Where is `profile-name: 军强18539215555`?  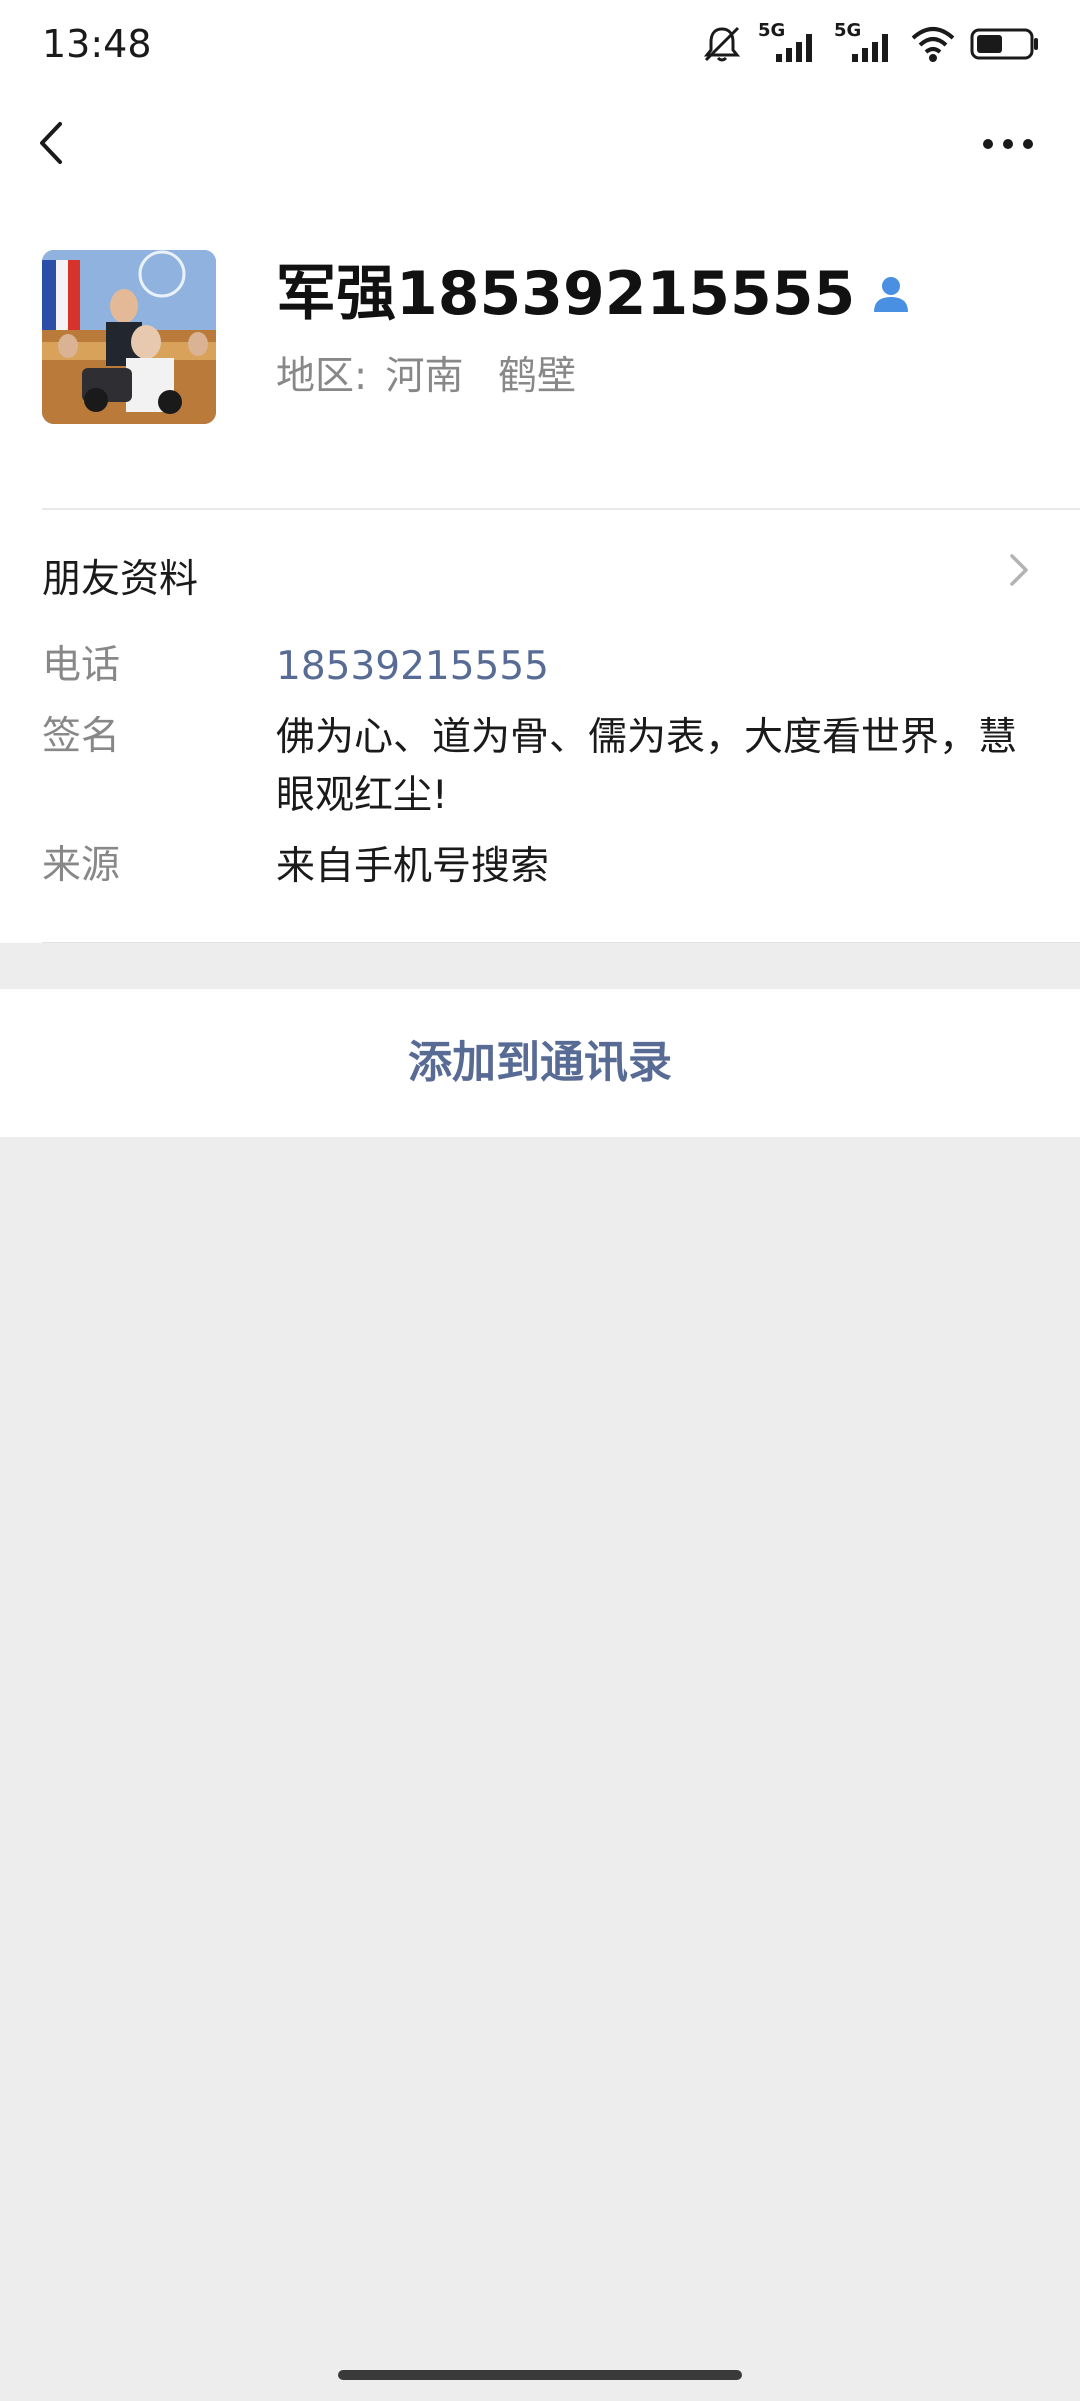 profile-name: 军强18539215555 is located at coordinates (566, 294).